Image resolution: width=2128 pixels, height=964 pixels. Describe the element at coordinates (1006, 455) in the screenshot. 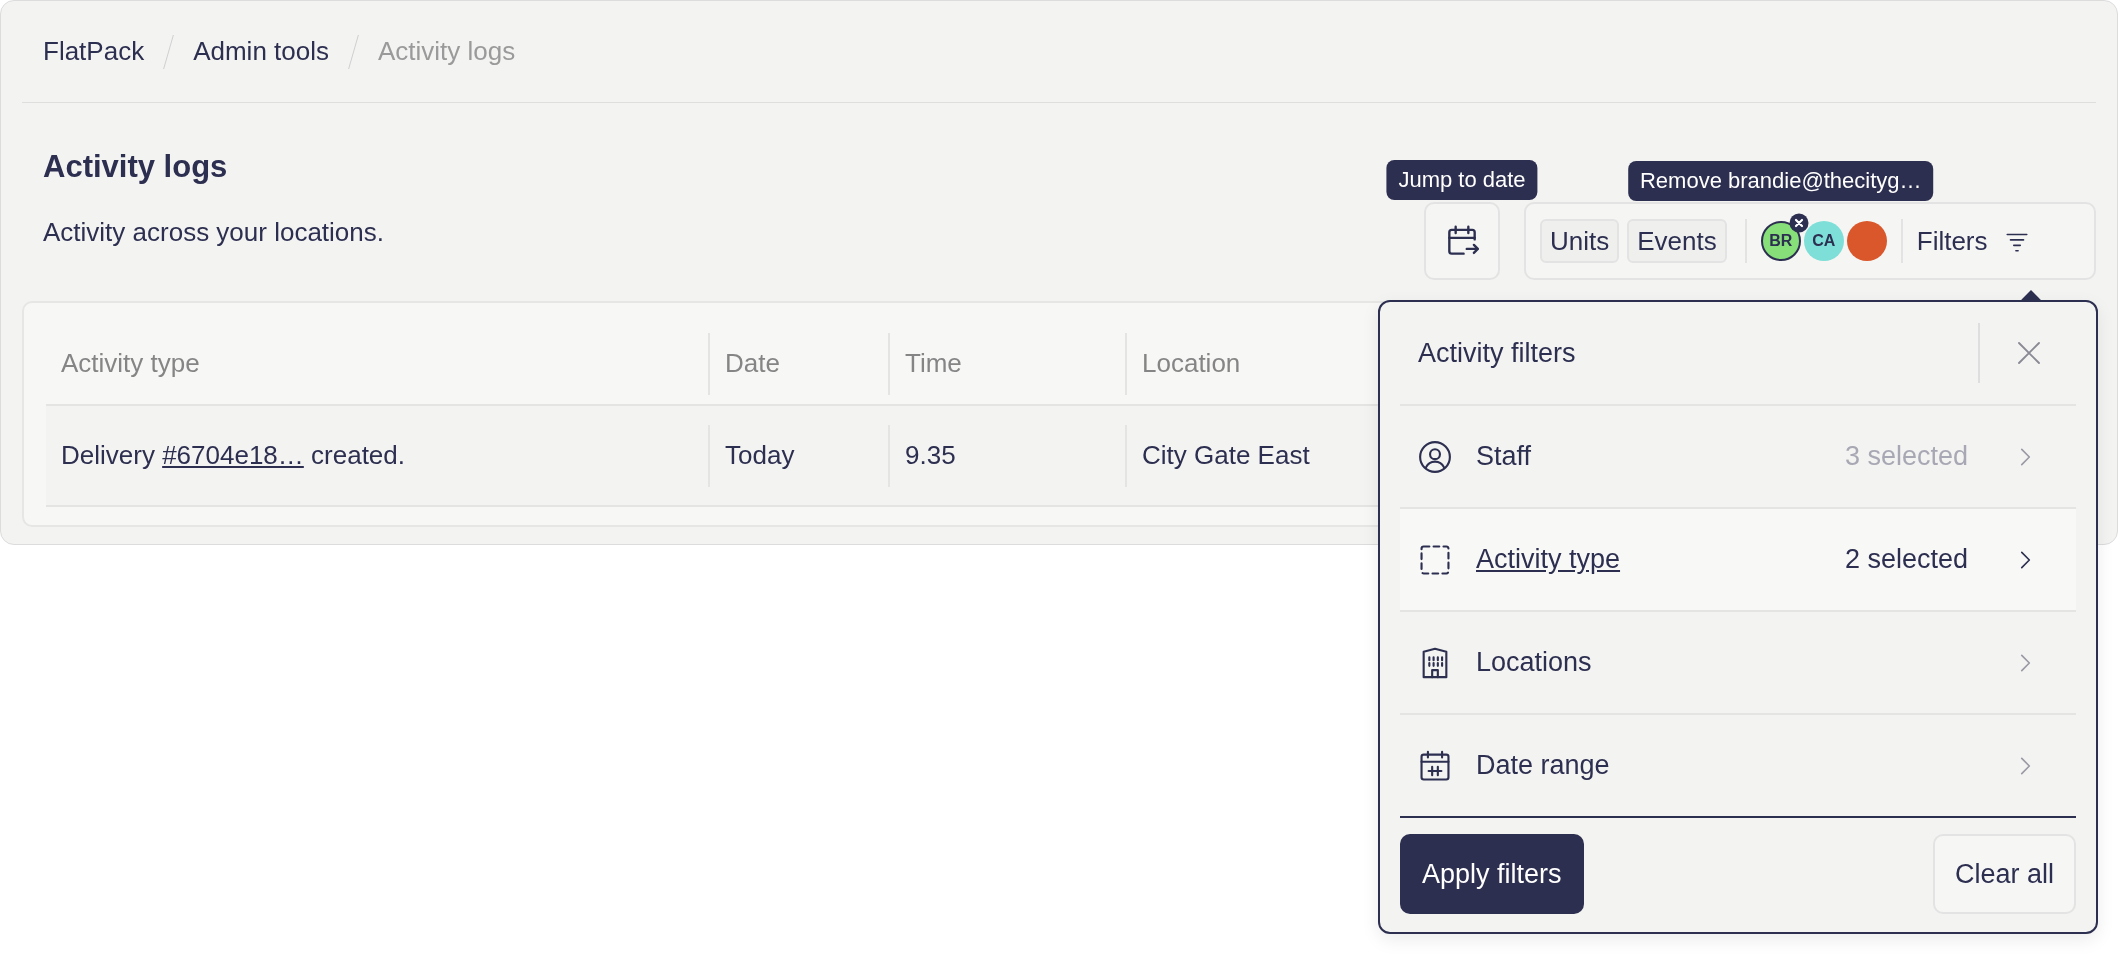

I see `table-cell: 9.35` at that location.